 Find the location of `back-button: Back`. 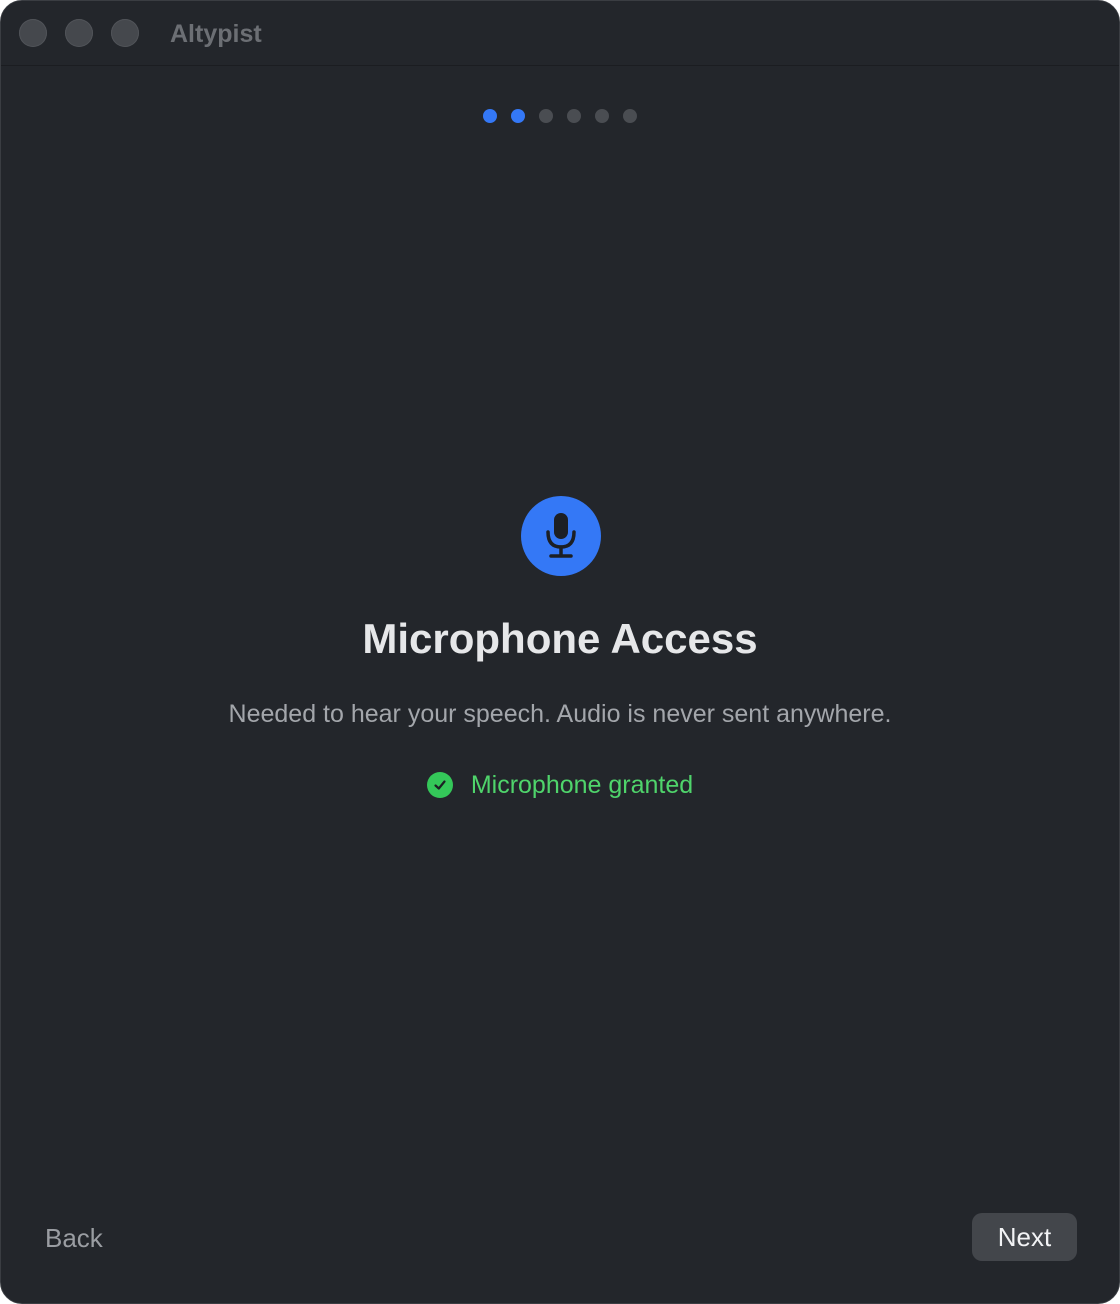

back-button: Back is located at coordinates (74, 1238).